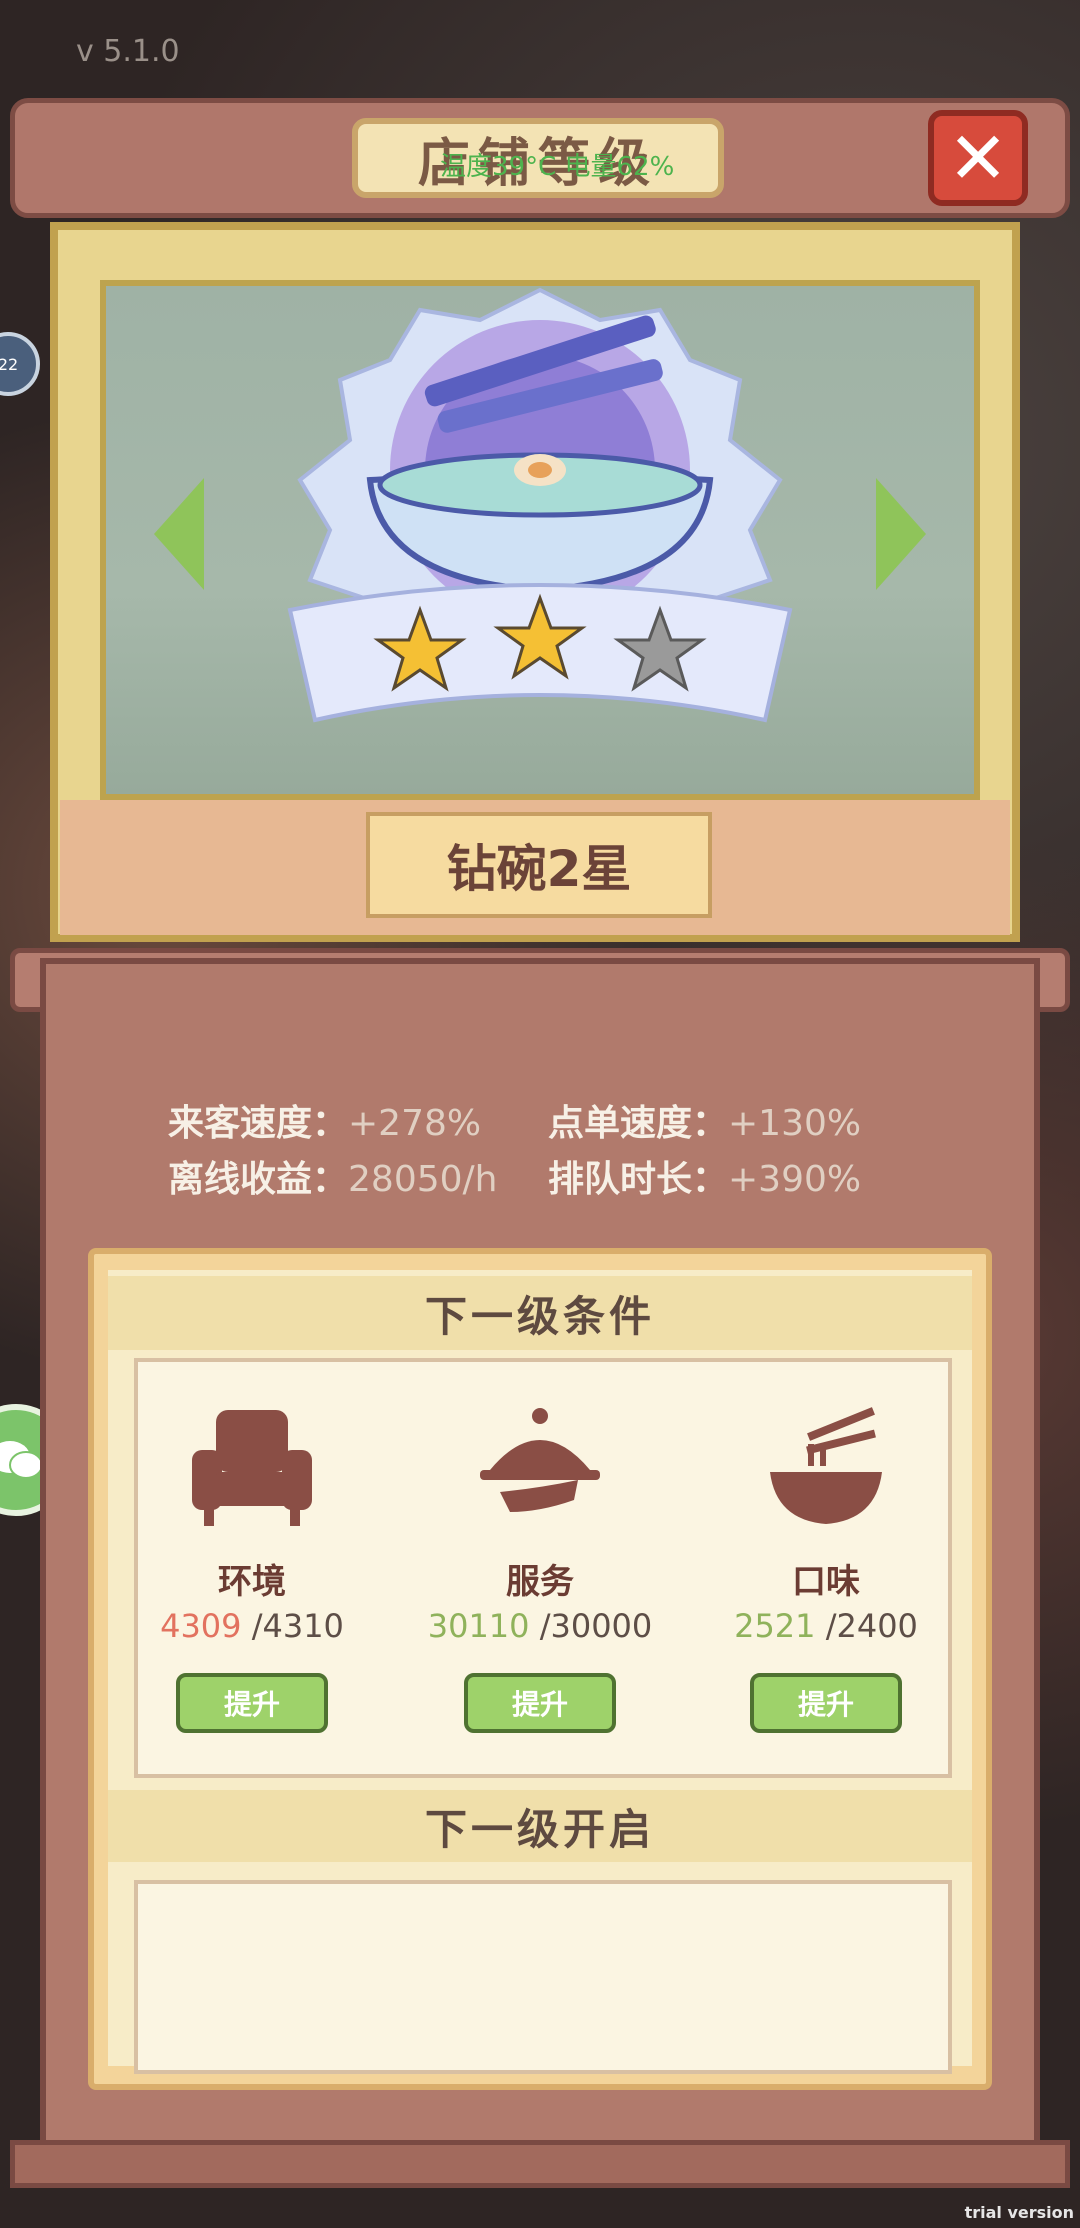  What do you see at coordinates (543, 1977) in the screenshot?
I see `unlock-box` at bounding box center [543, 1977].